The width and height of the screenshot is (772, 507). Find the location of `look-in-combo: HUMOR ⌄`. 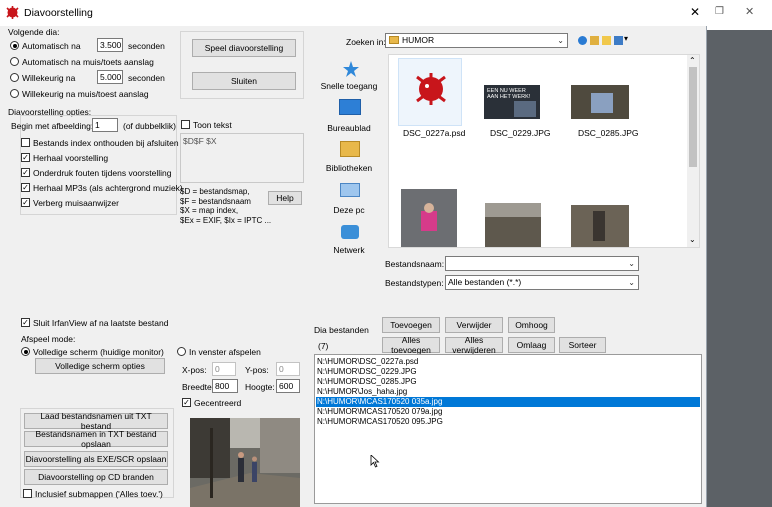

look-in-combo: HUMOR ⌄ is located at coordinates (476, 40).